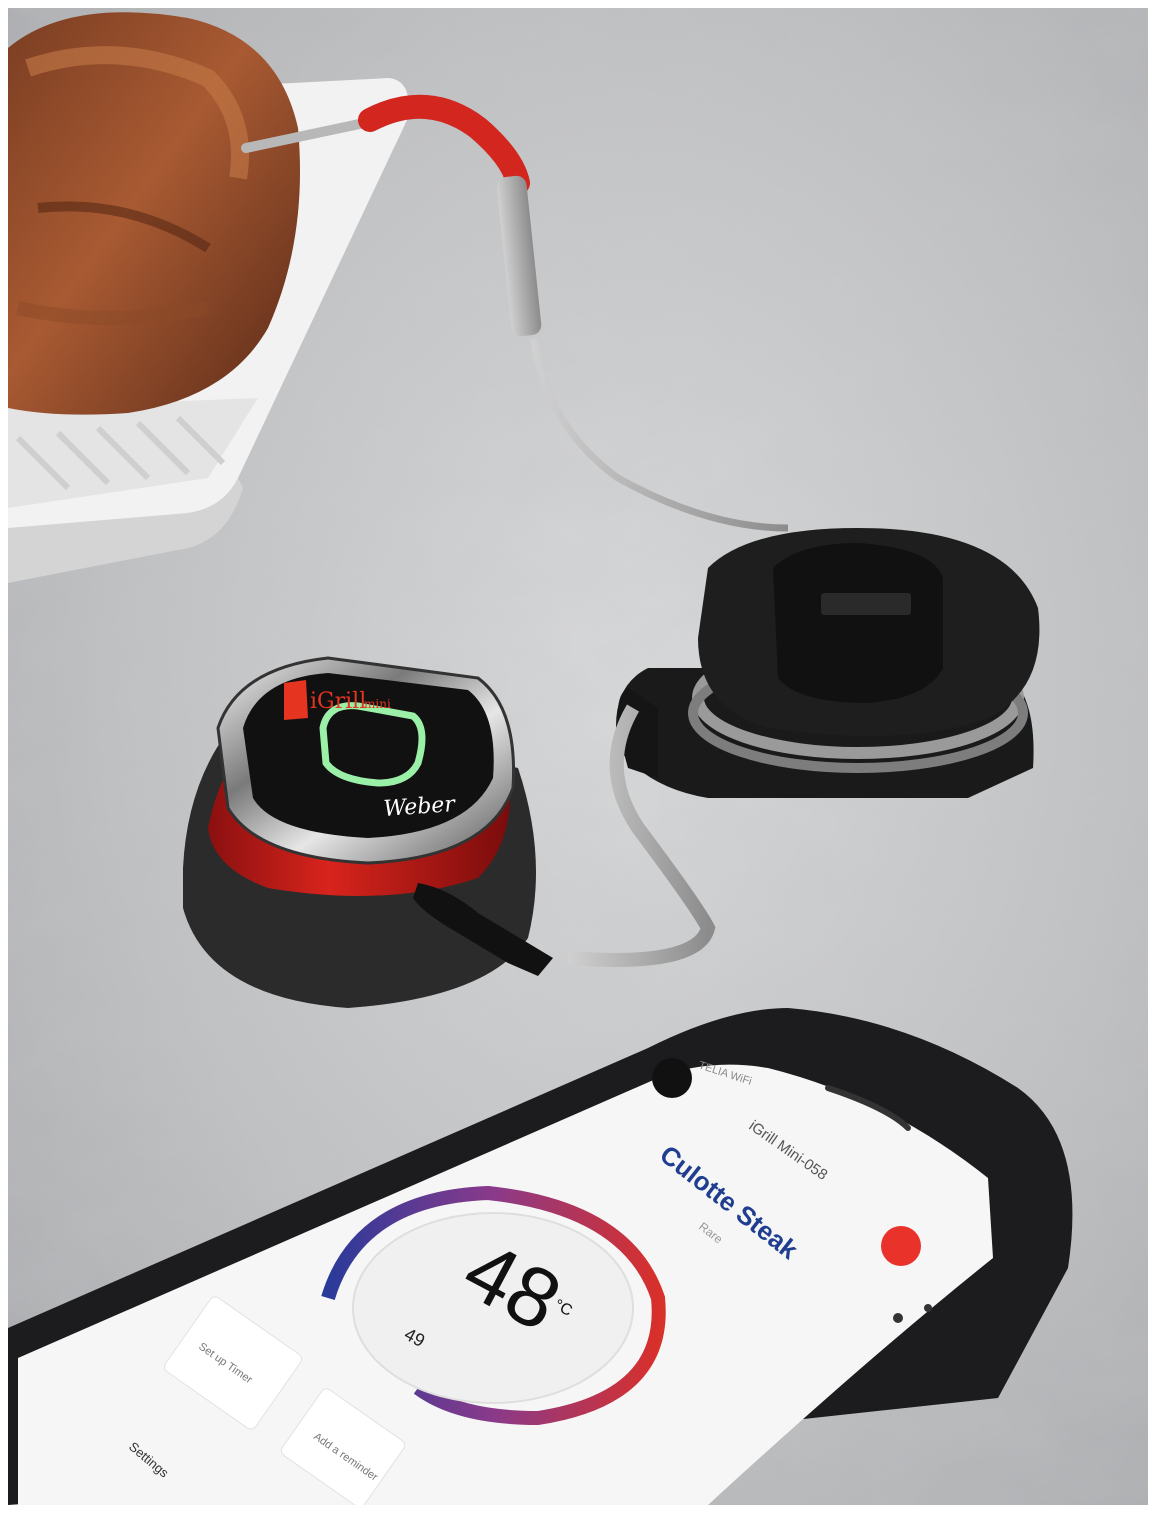  I want to click on back-button-icon, so click(672, 1078).